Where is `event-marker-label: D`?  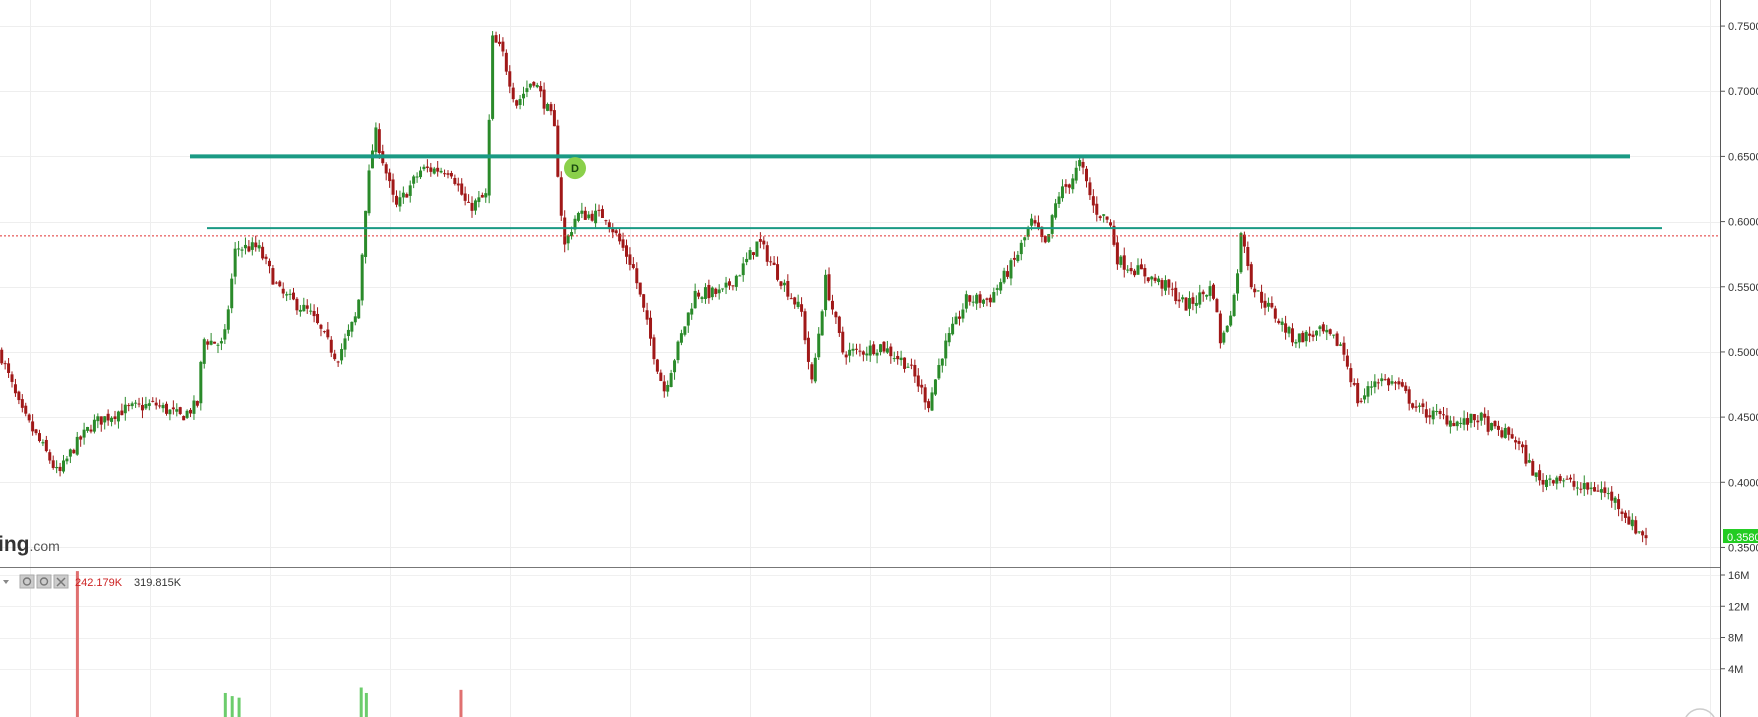 event-marker-label: D is located at coordinates (575, 169).